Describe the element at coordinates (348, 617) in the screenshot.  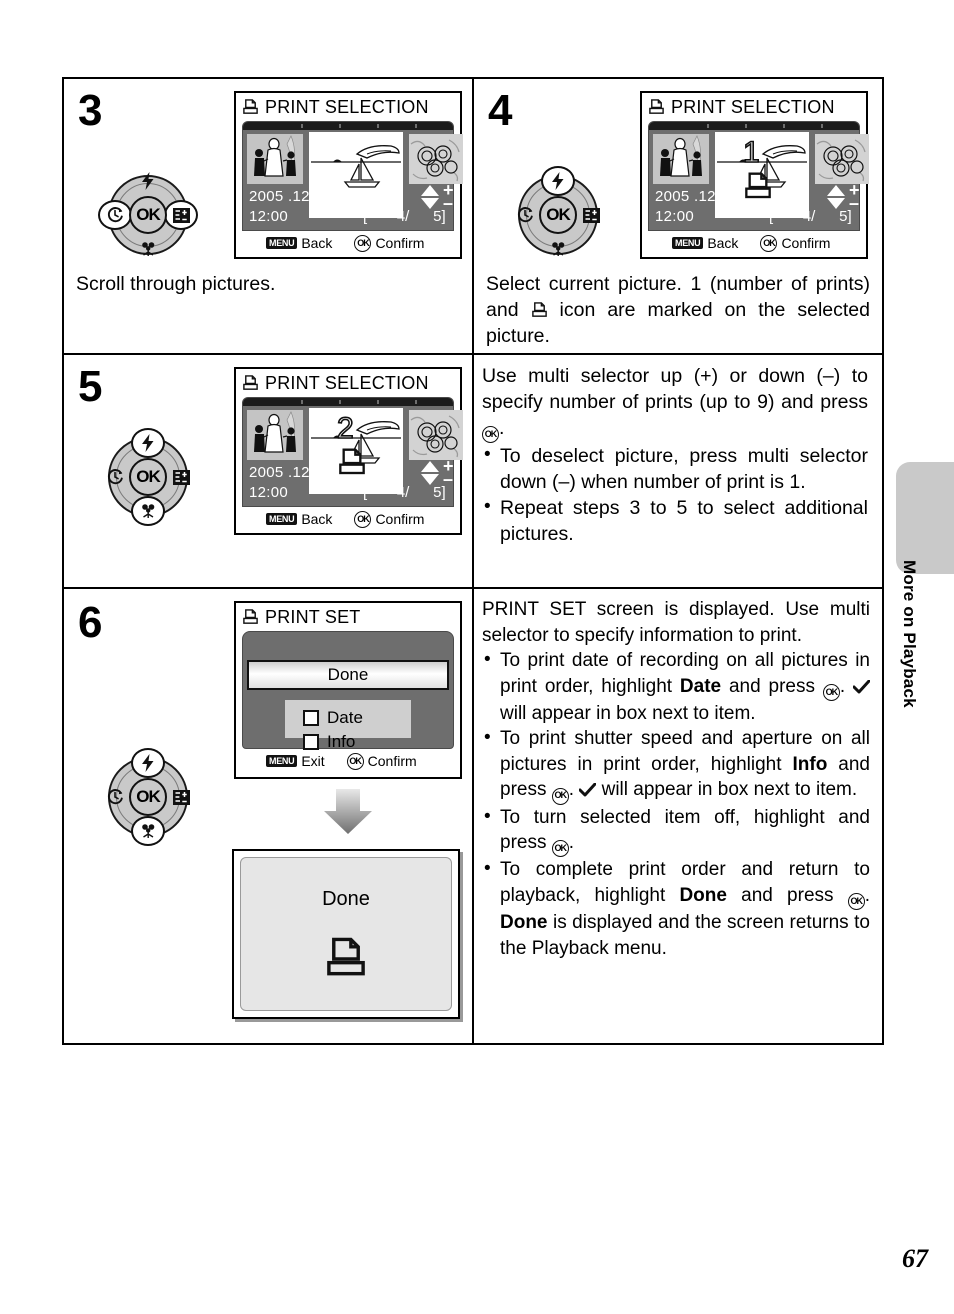
I see `screen-title-bar: PRINT SET` at that location.